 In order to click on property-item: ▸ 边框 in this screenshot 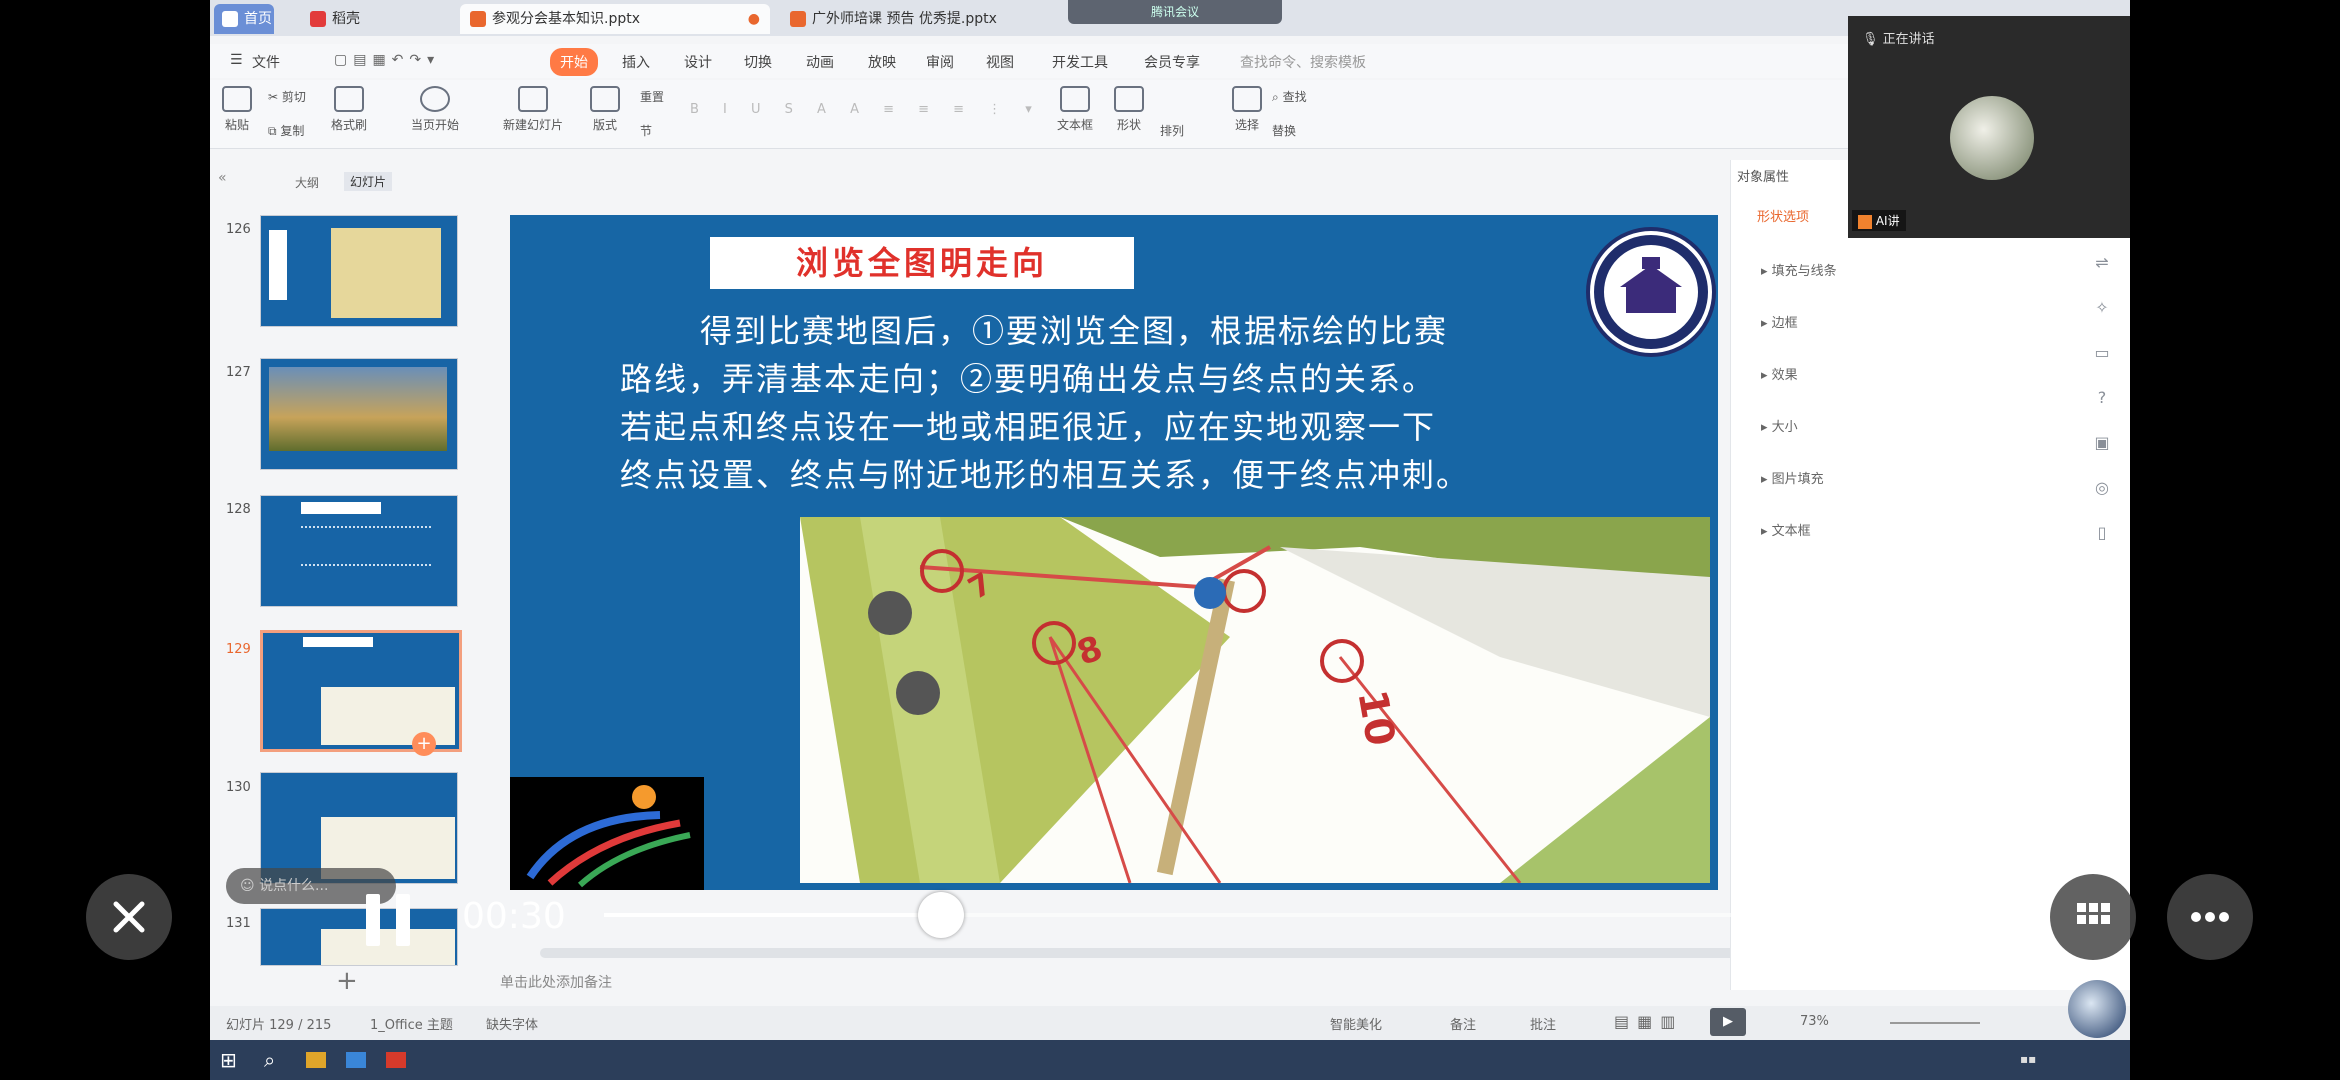, I will do `click(1779, 321)`.